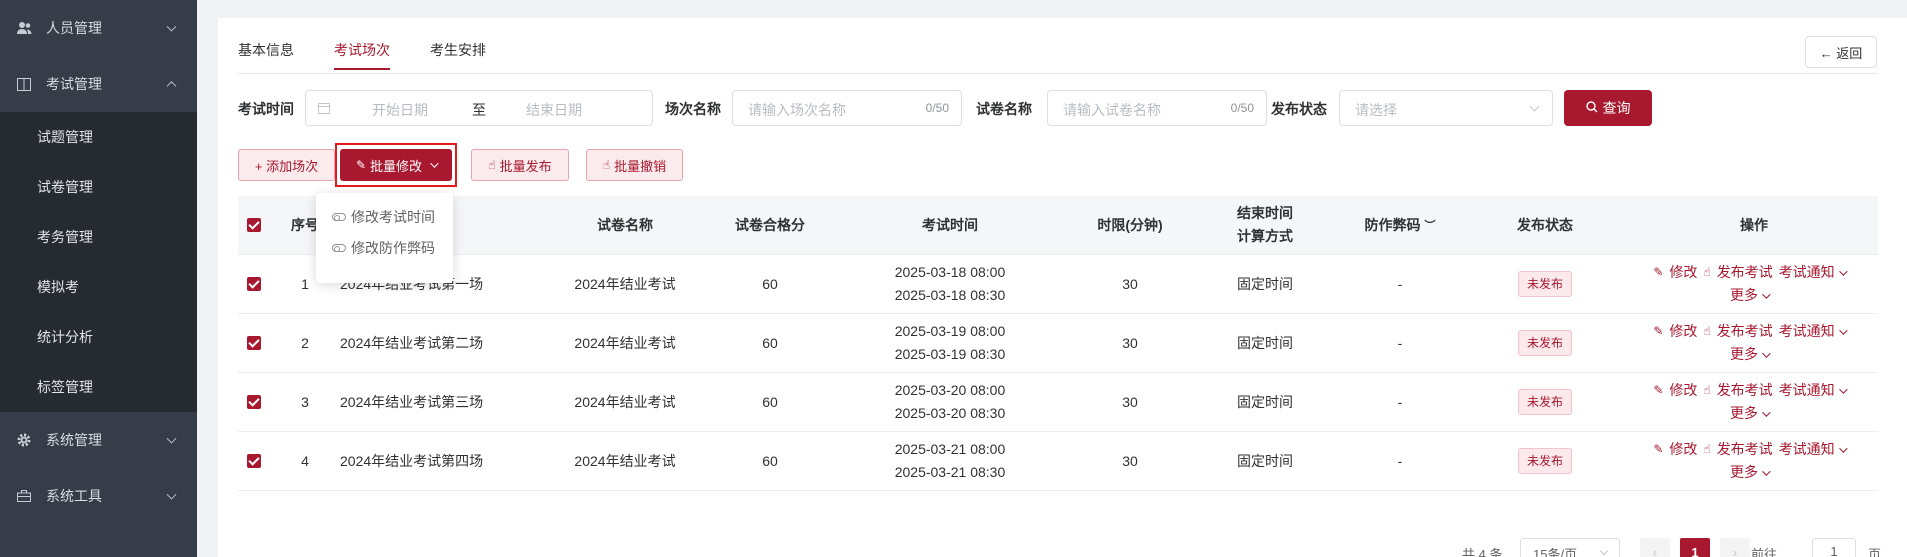  I want to click on edit-icon: ✎, so click(1658, 331).